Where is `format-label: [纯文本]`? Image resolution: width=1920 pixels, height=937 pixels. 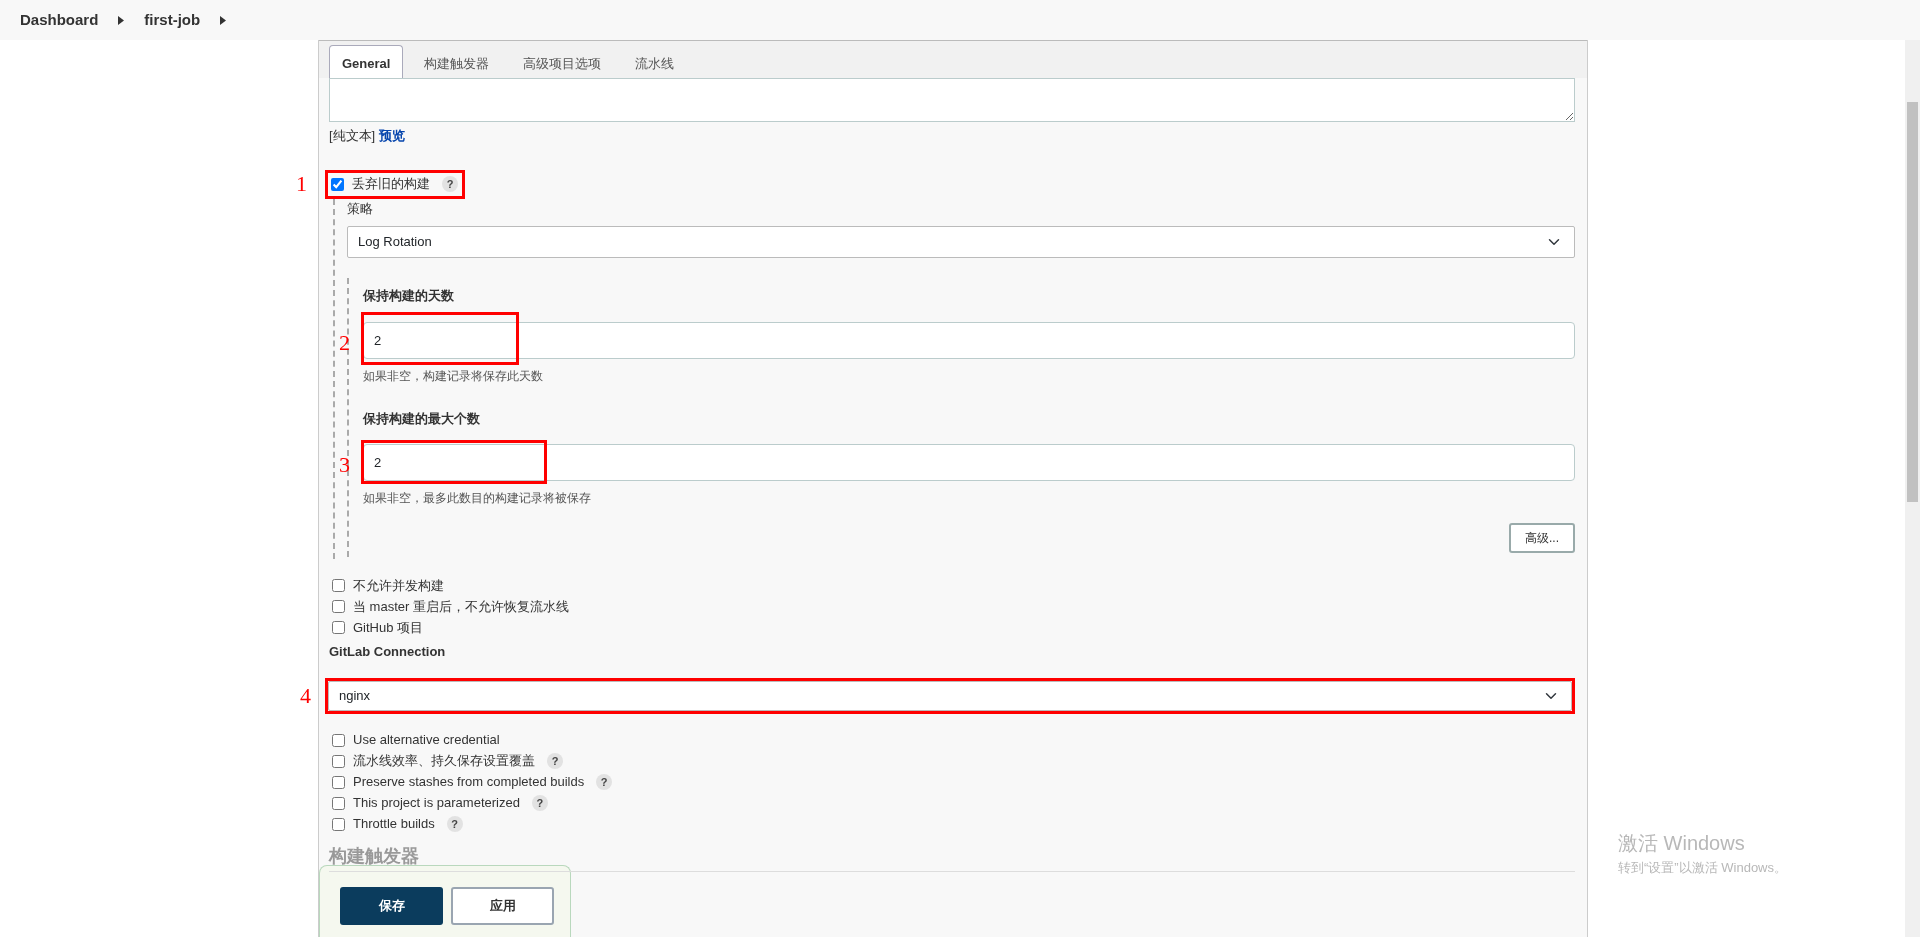
format-label: [纯文本] is located at coordinates (352, 135).